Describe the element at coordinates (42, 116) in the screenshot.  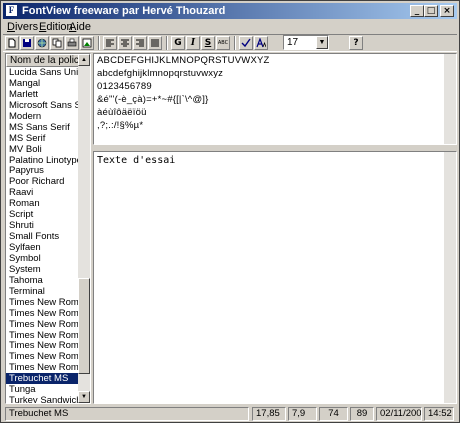
I see `font-list-item: Modern` at that location.